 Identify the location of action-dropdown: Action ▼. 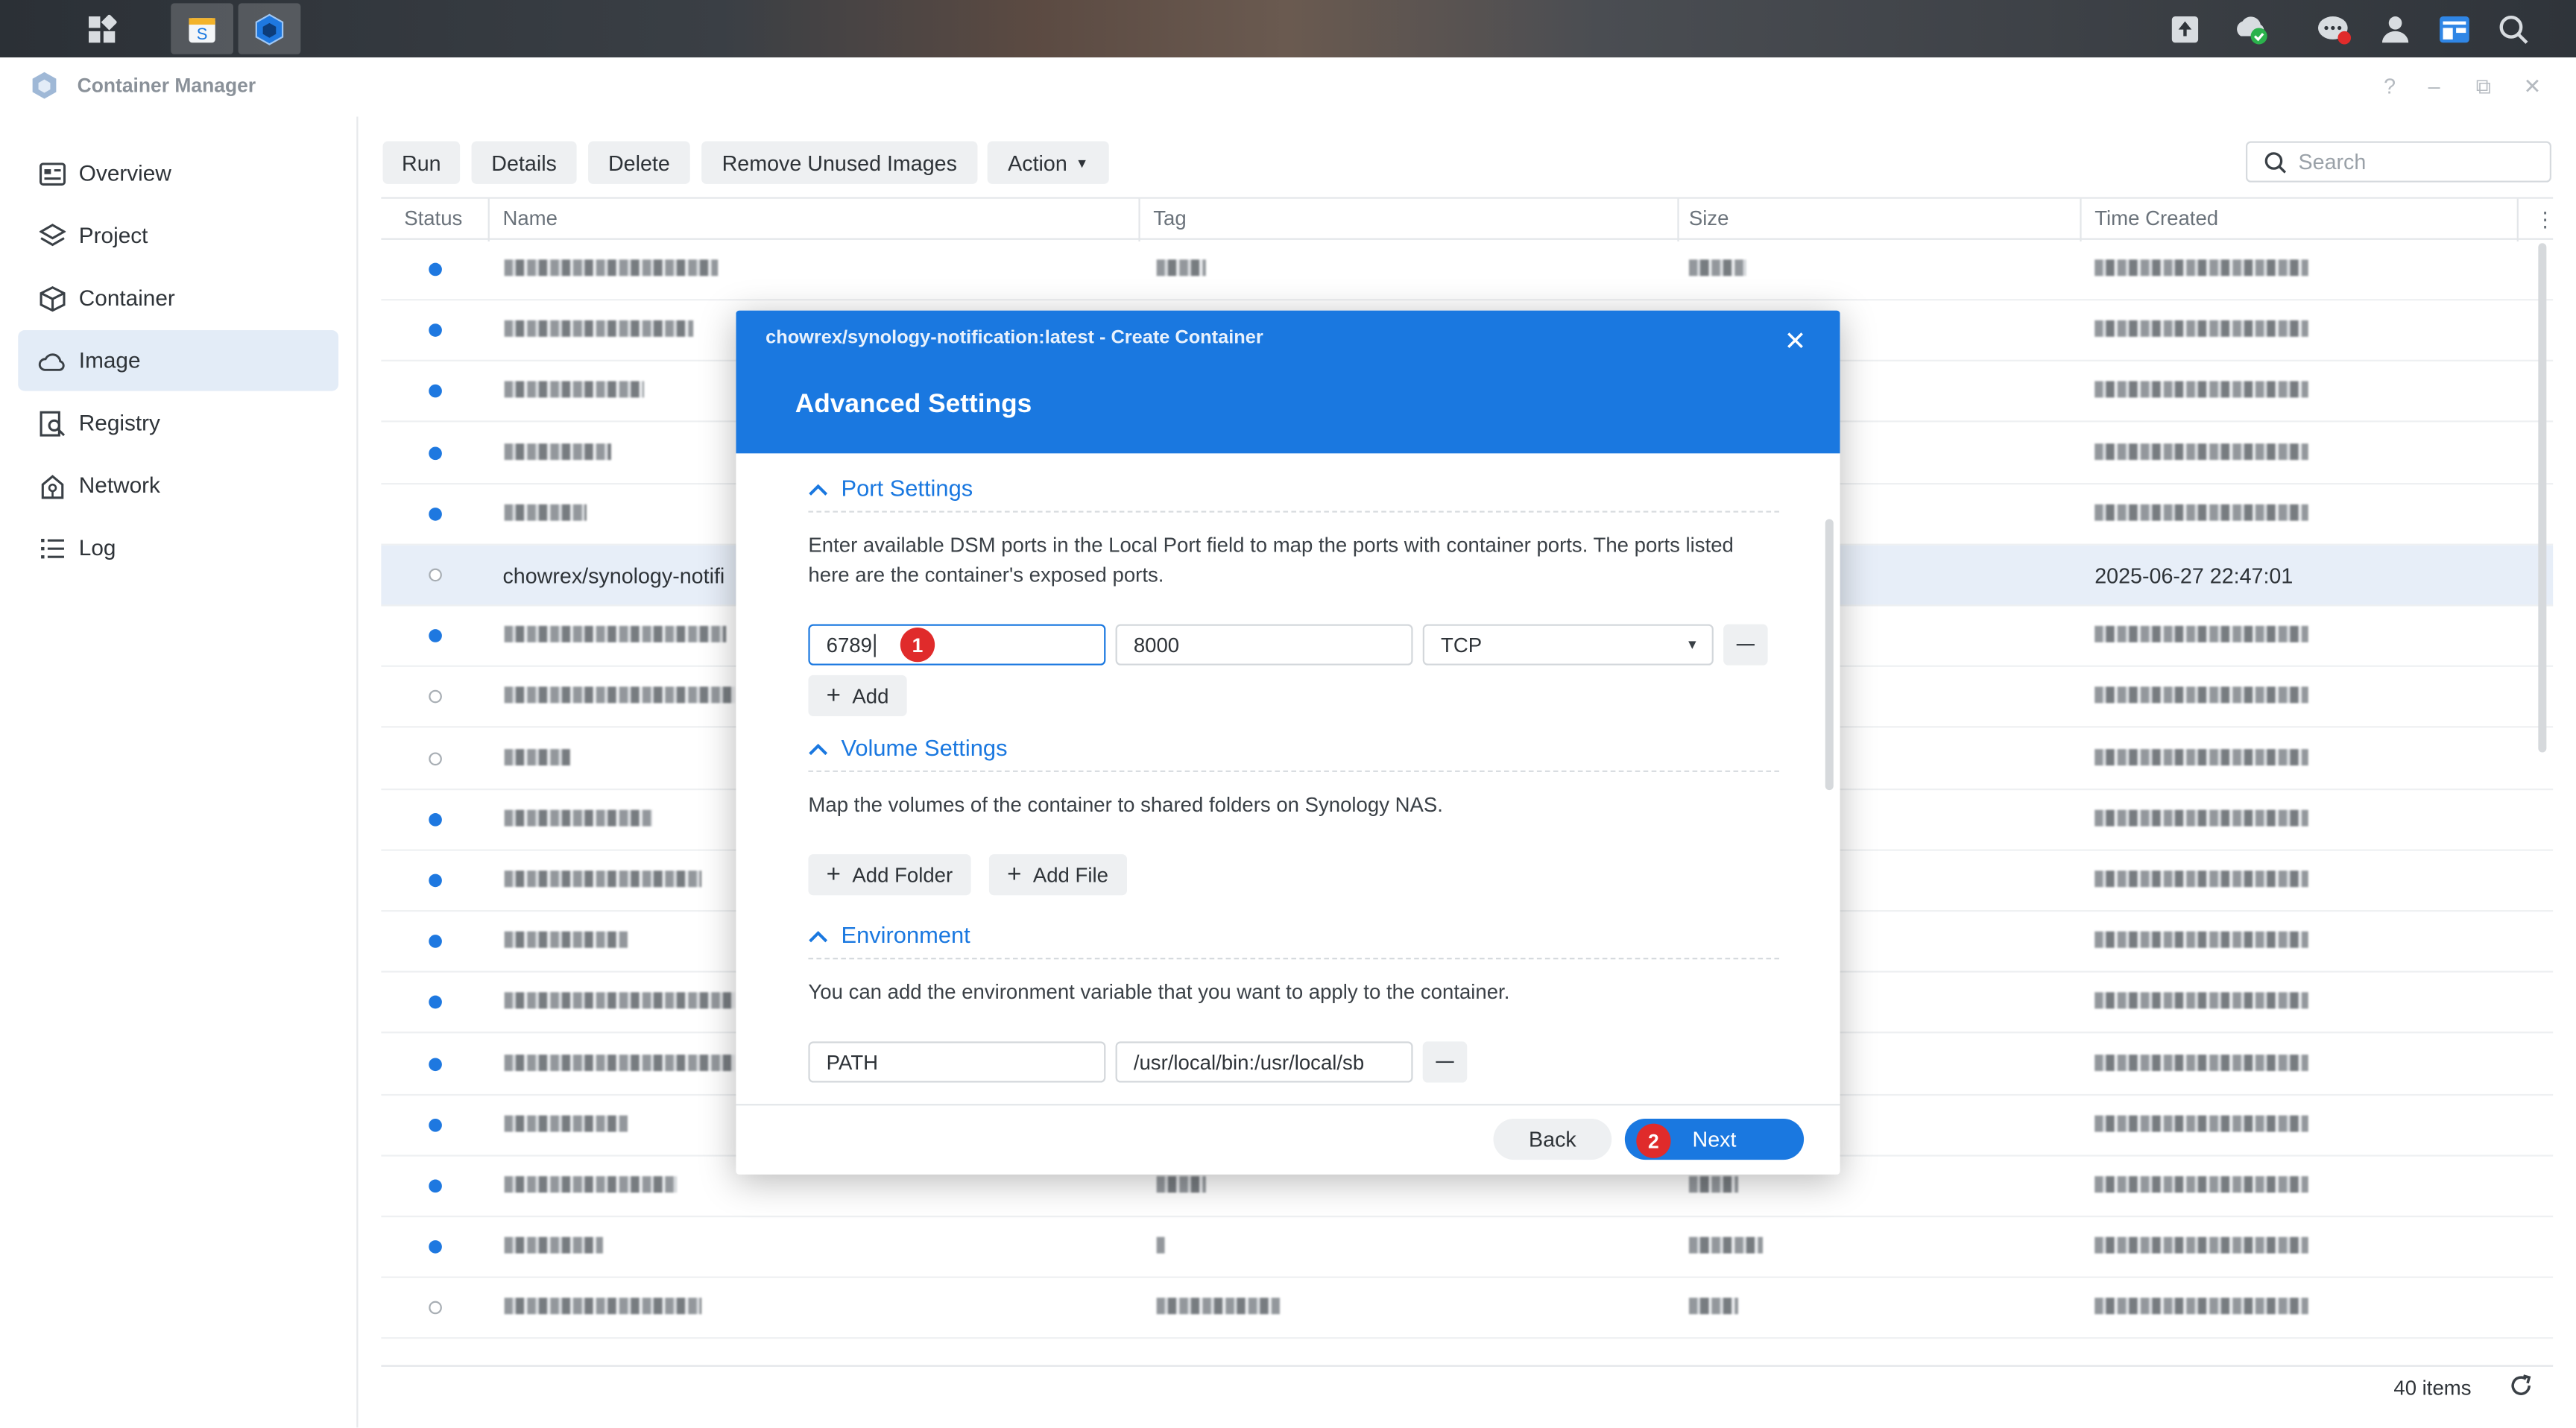
(1048, 162).